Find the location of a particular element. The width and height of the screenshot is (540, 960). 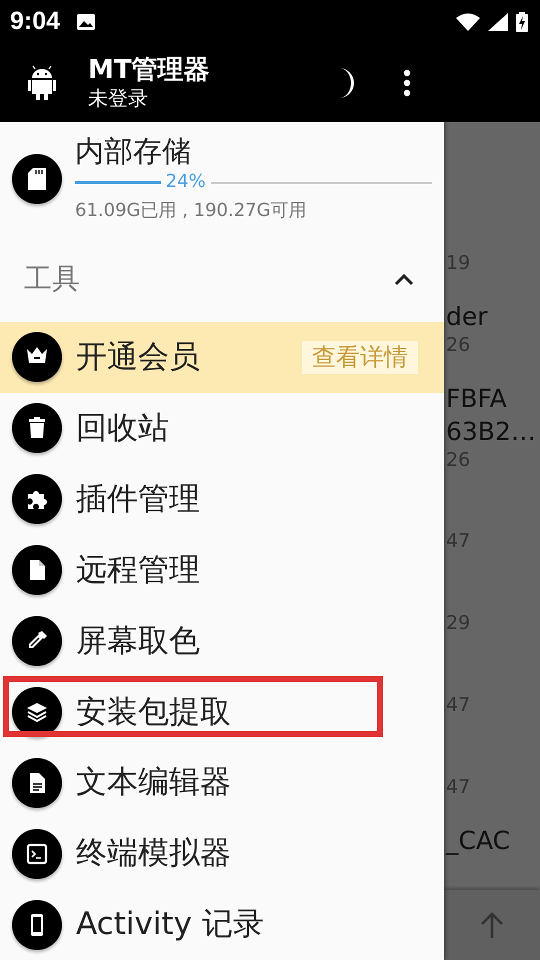

storage-button is located at coordinates (37, 179).